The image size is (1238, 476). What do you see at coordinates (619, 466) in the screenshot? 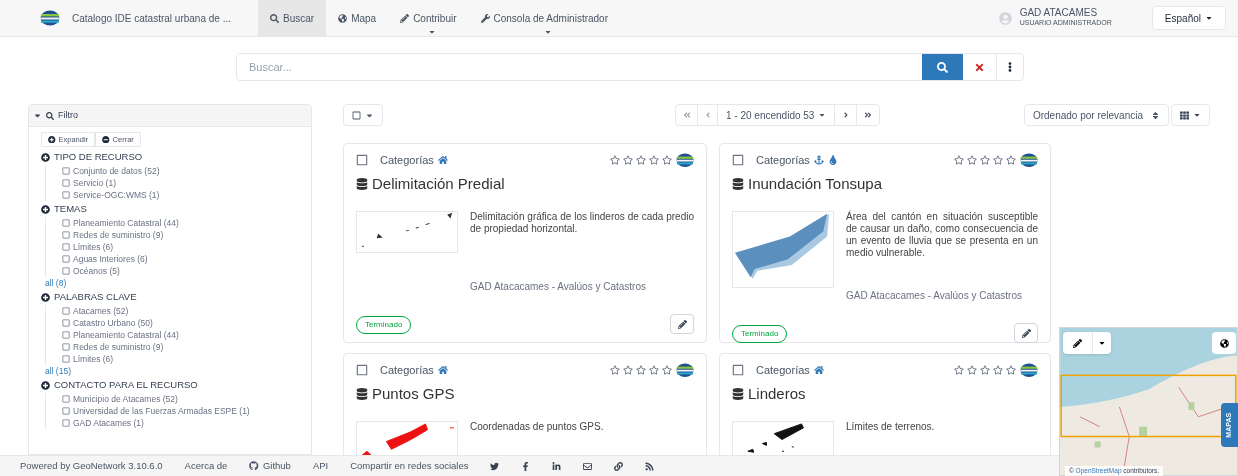
I see `link-icon` at bounding box center [619, 466].